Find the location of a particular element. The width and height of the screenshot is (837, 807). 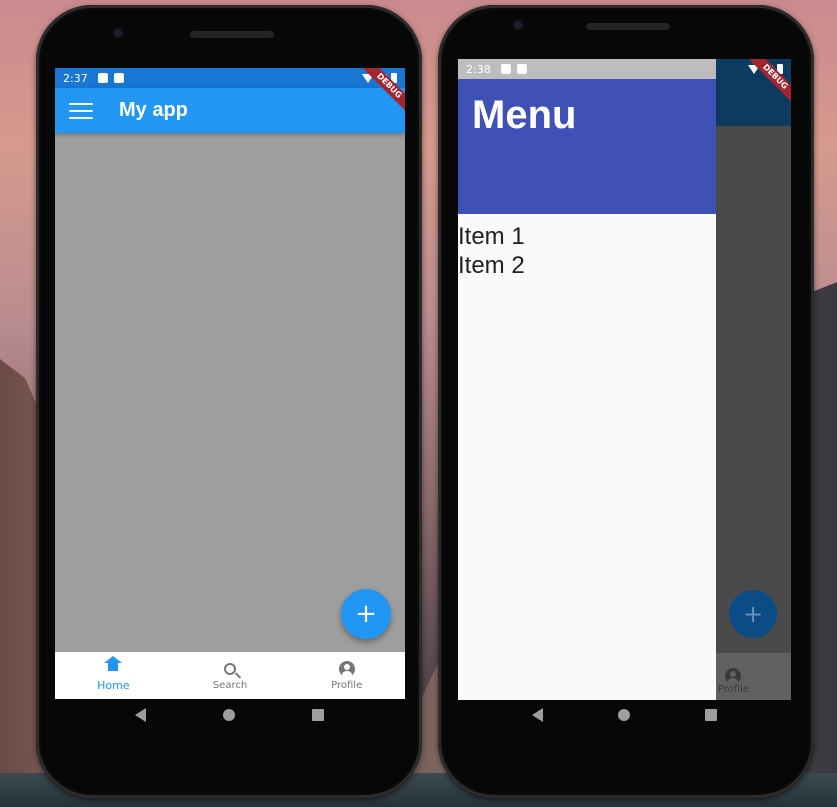

nav-item-profile-dimmed: Profile is located at coordinates (733, 681).